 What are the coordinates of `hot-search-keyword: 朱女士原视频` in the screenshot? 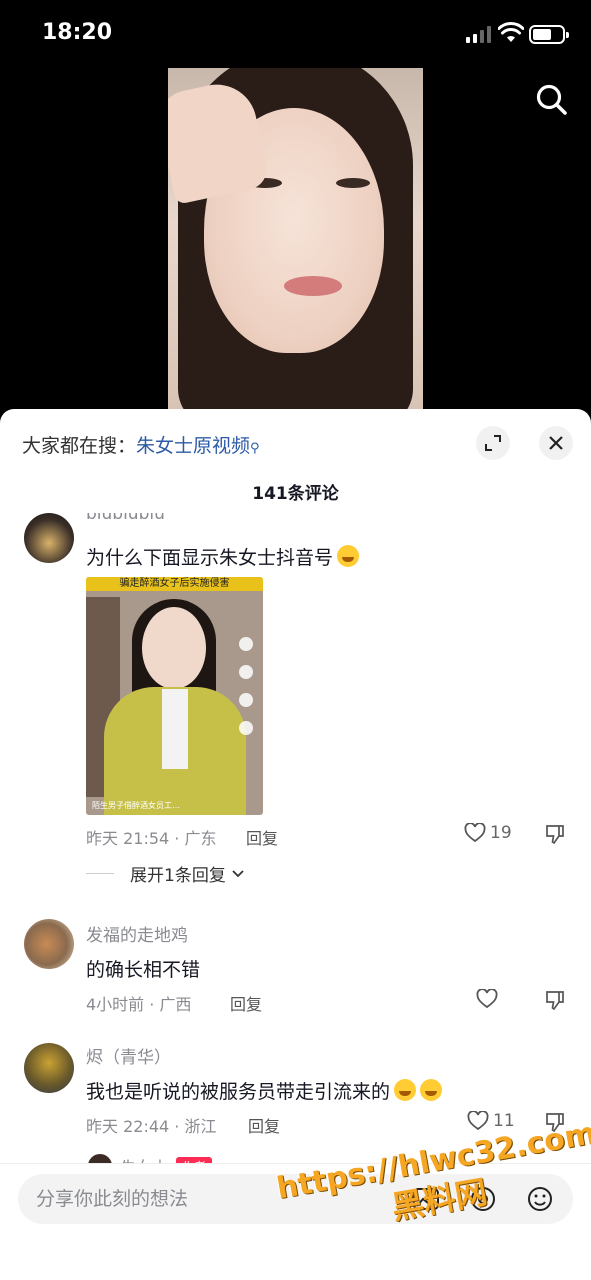 It's located at (193, 446).